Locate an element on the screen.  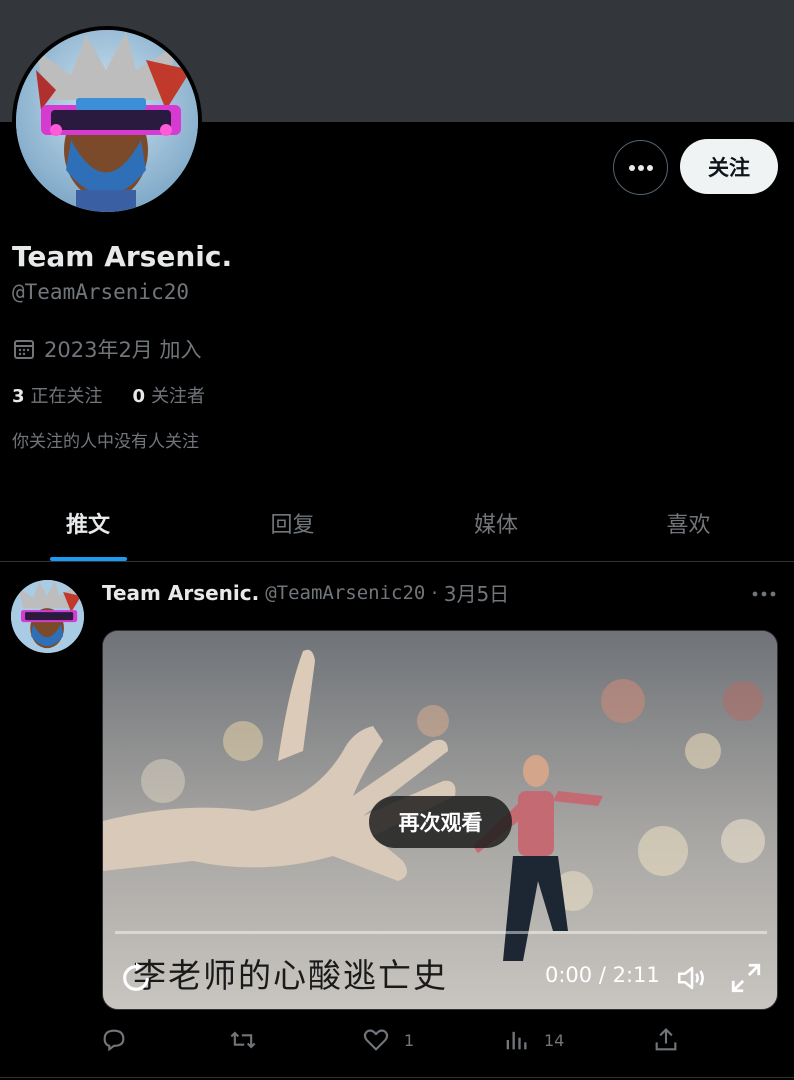
follow-button: 关注 is located at coordinates (729, 166).